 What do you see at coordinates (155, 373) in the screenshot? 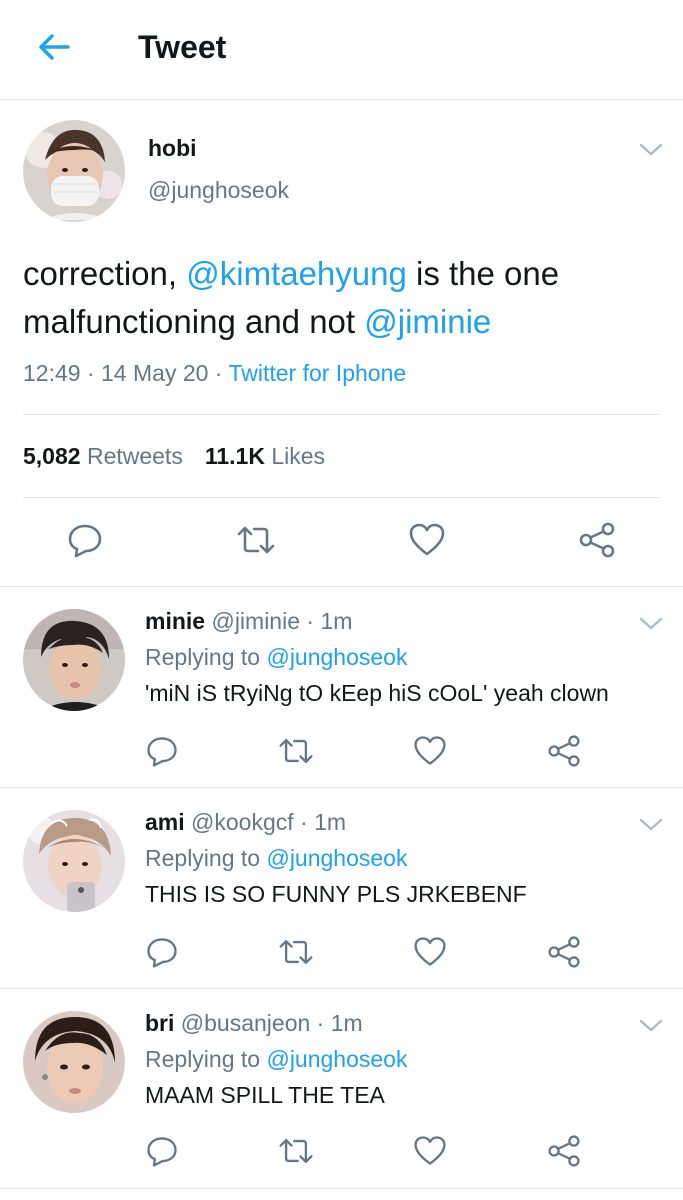
I see `tweet-date: 14 May 20` at bounding box center [155, 373].